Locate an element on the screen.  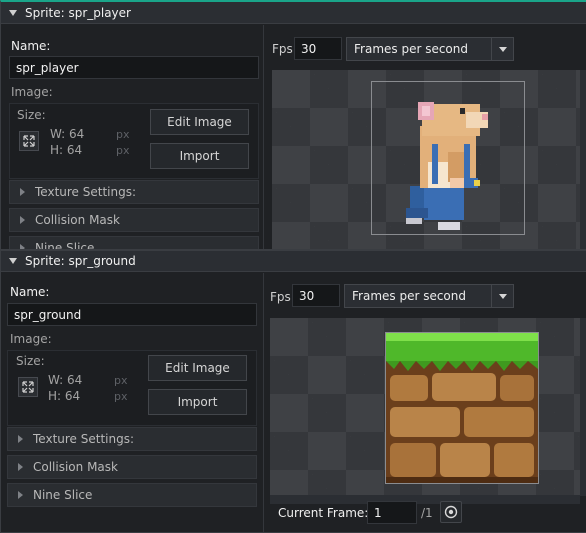
sprite-name-input: spr_player is located at coordinates (134, 67).